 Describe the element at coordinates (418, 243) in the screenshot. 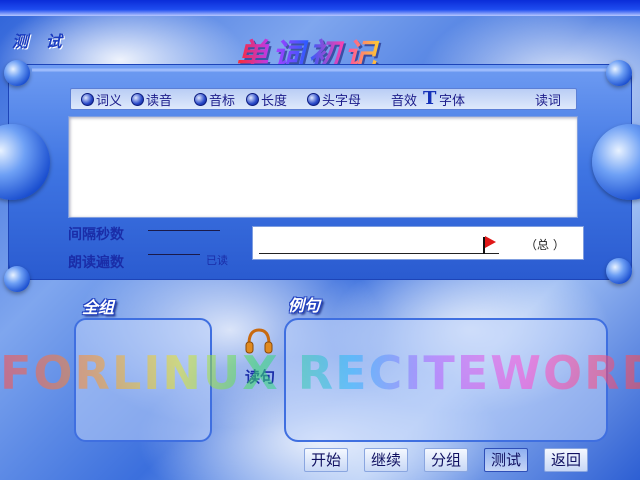

I see `progress-box: （总 ）` at that location.